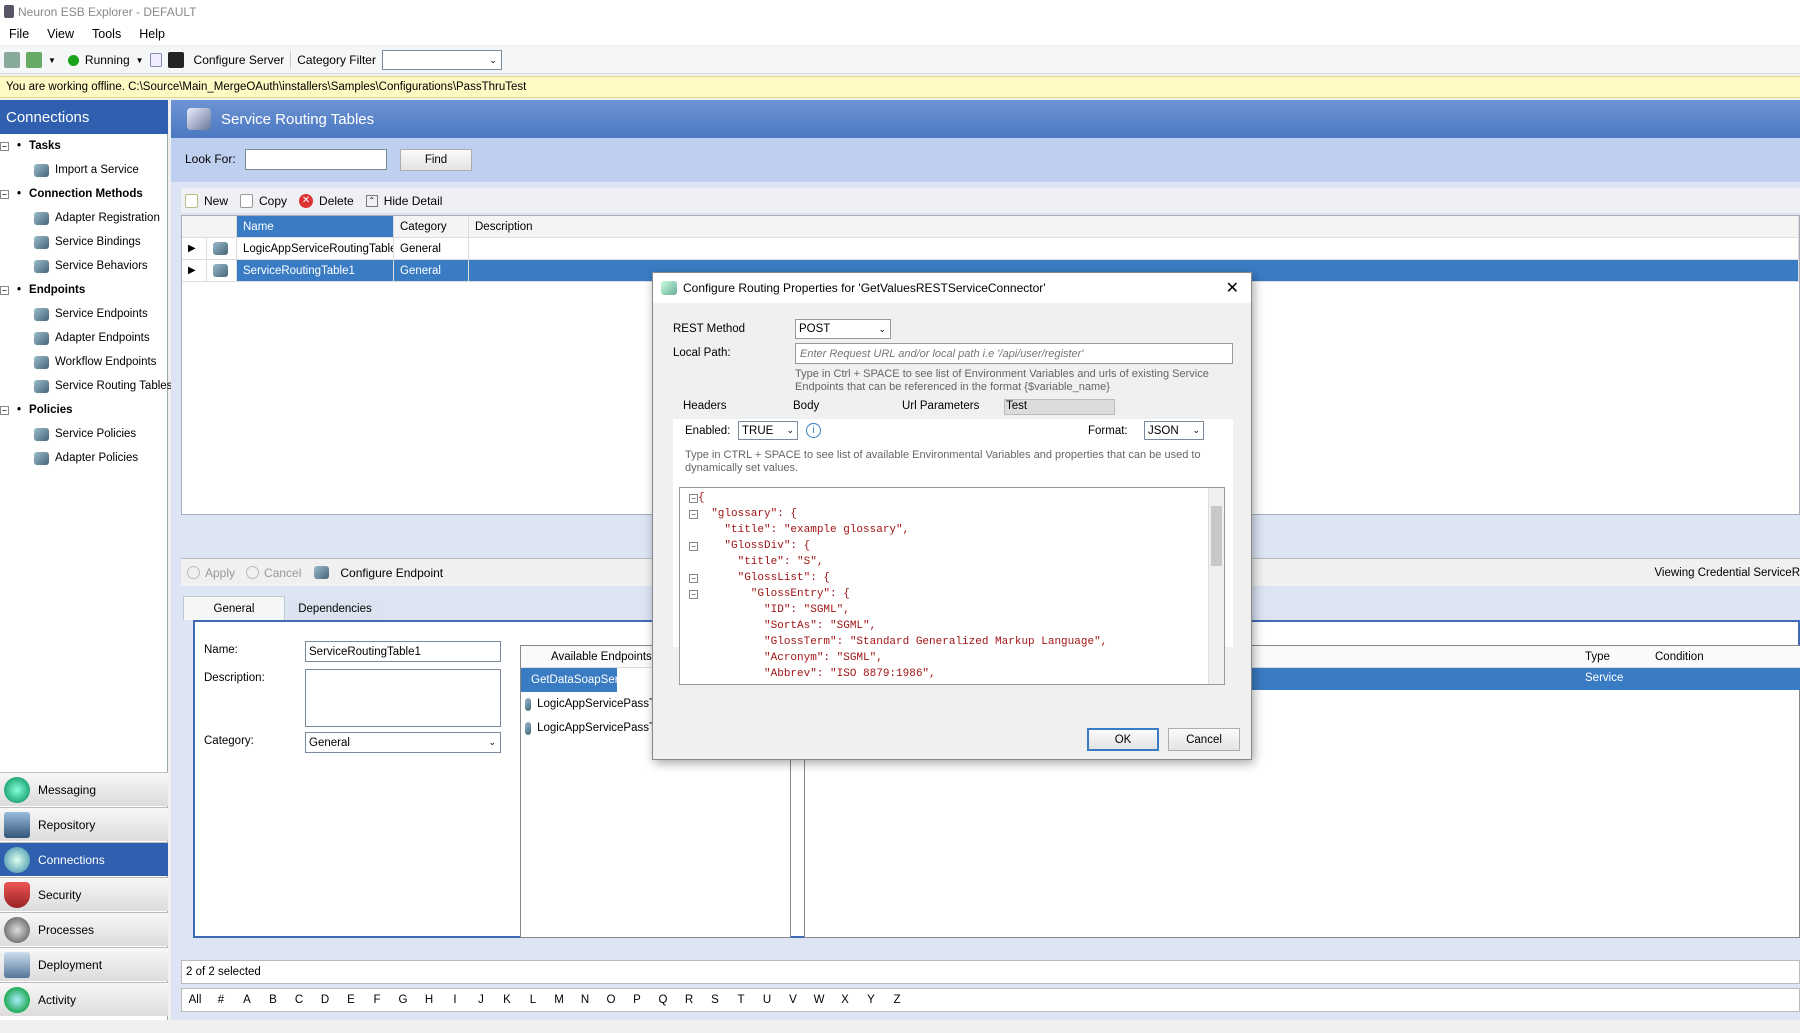 The width and height of the screenshot is (1800, 1033). Describe the element at coordinates (1204, 739) in the screenshot. I see `dialog-cancel-button: Cancel` at that location.